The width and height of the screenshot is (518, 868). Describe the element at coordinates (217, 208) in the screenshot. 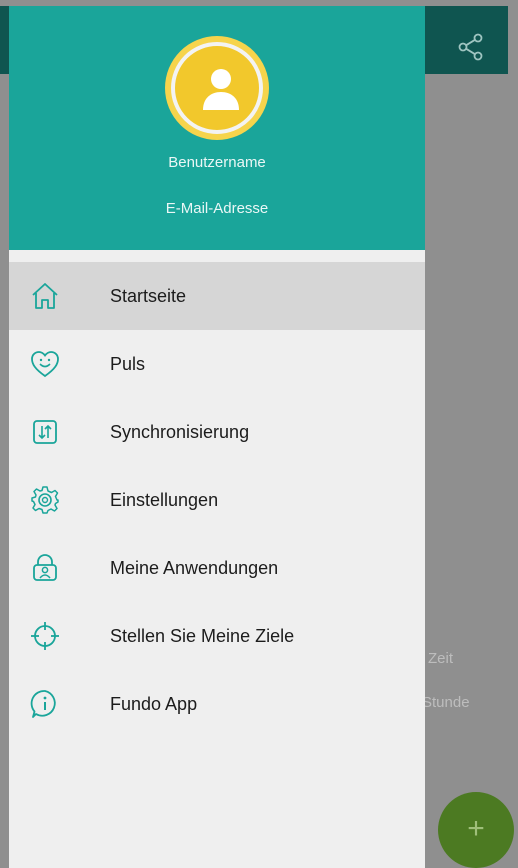

I see `email-label: E-Mail-Adresse` at that location.